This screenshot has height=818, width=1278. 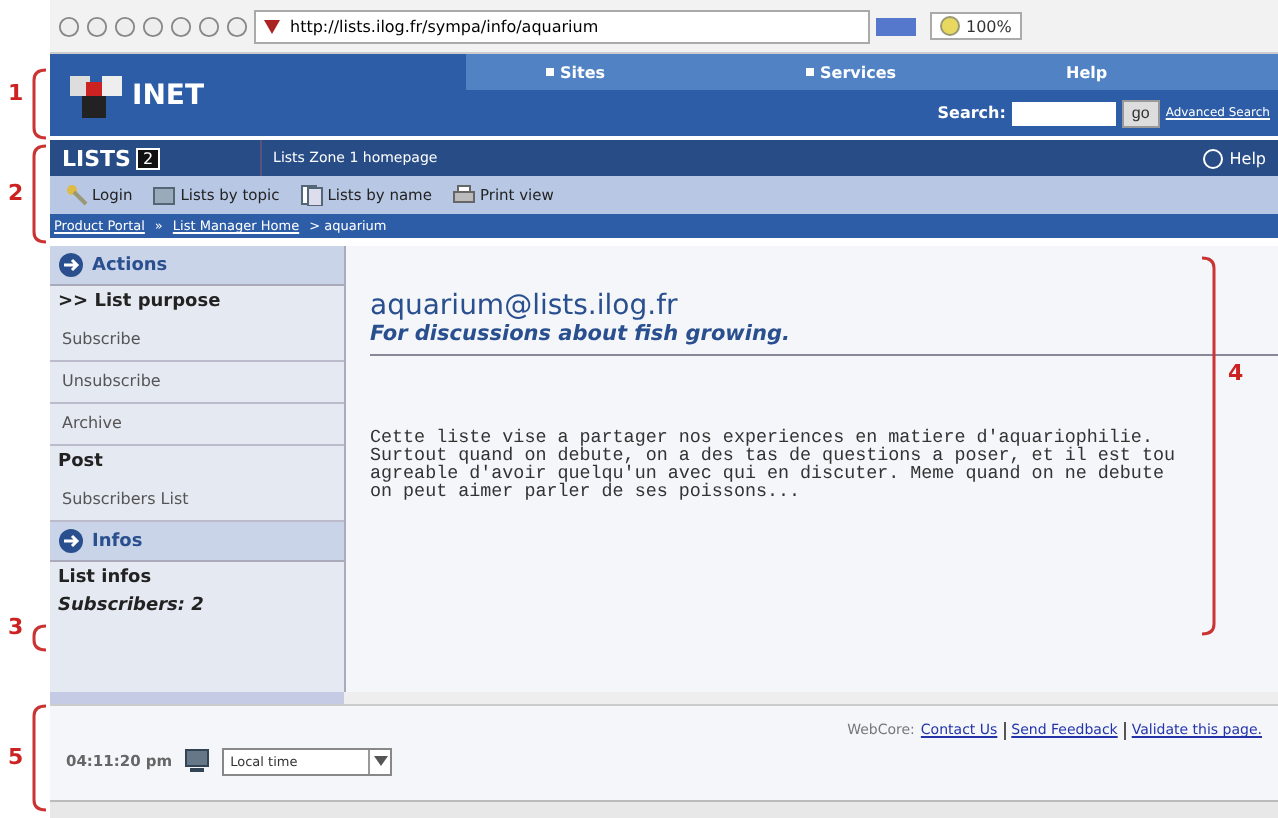 What do you see at coordinates (1233, 158) in the screenshot?
I see `help-link: Help` at bounding box center [1233, 158].